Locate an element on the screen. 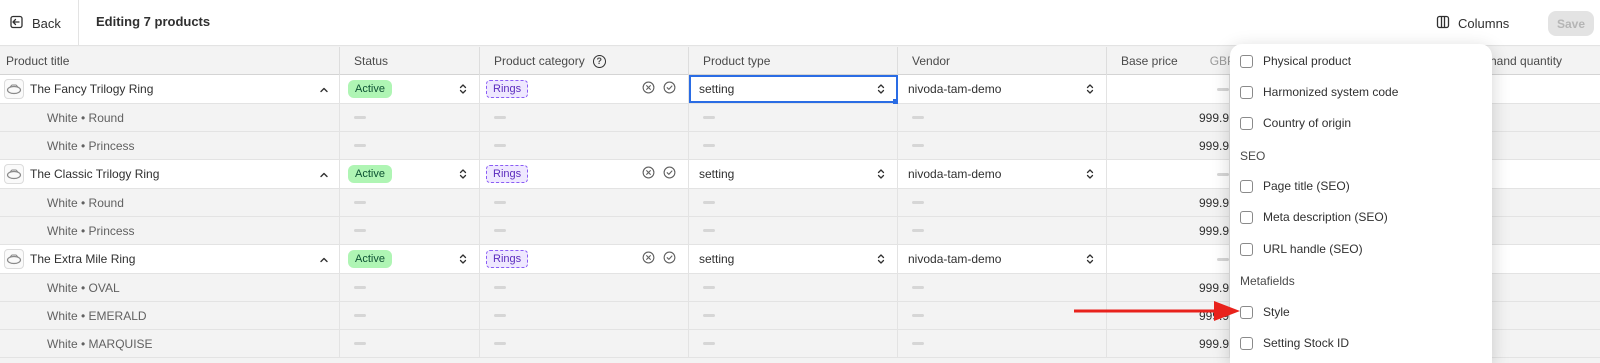 This screenshot has width=1600, height=363. variant-title-cell: White • OVAL is located at coordinates (170, 287).